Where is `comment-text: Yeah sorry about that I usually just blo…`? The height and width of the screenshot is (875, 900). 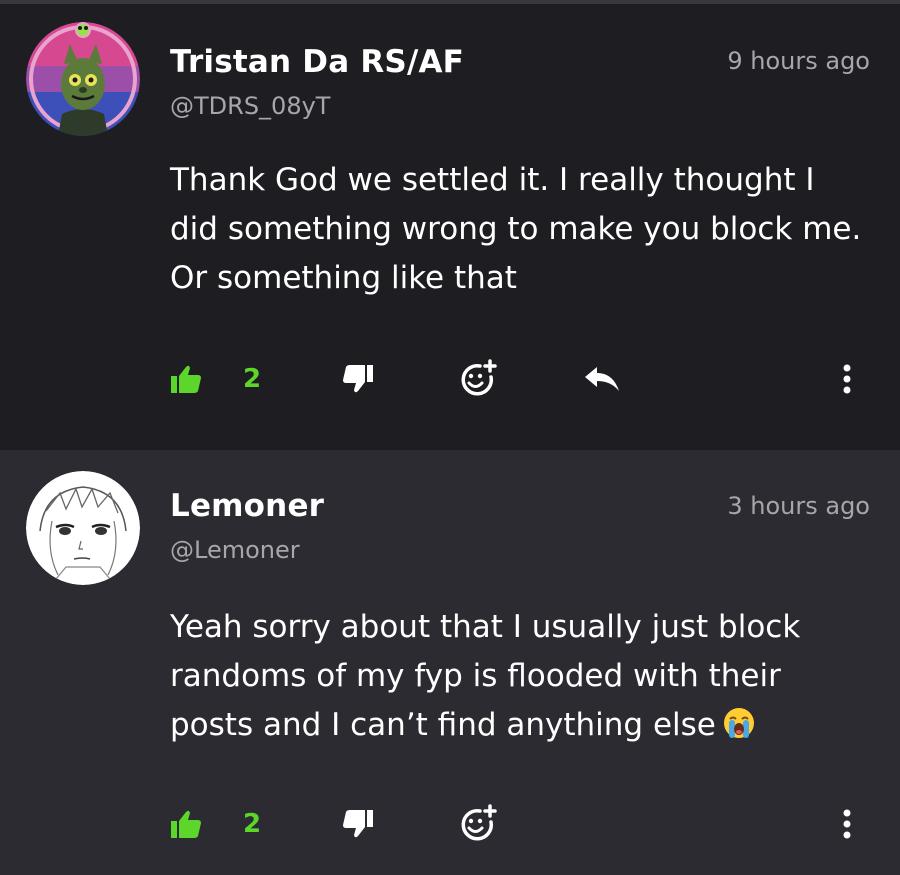
comment-text: Yeah sorry about that I usually just blo… is located at coordinates (520, 676).